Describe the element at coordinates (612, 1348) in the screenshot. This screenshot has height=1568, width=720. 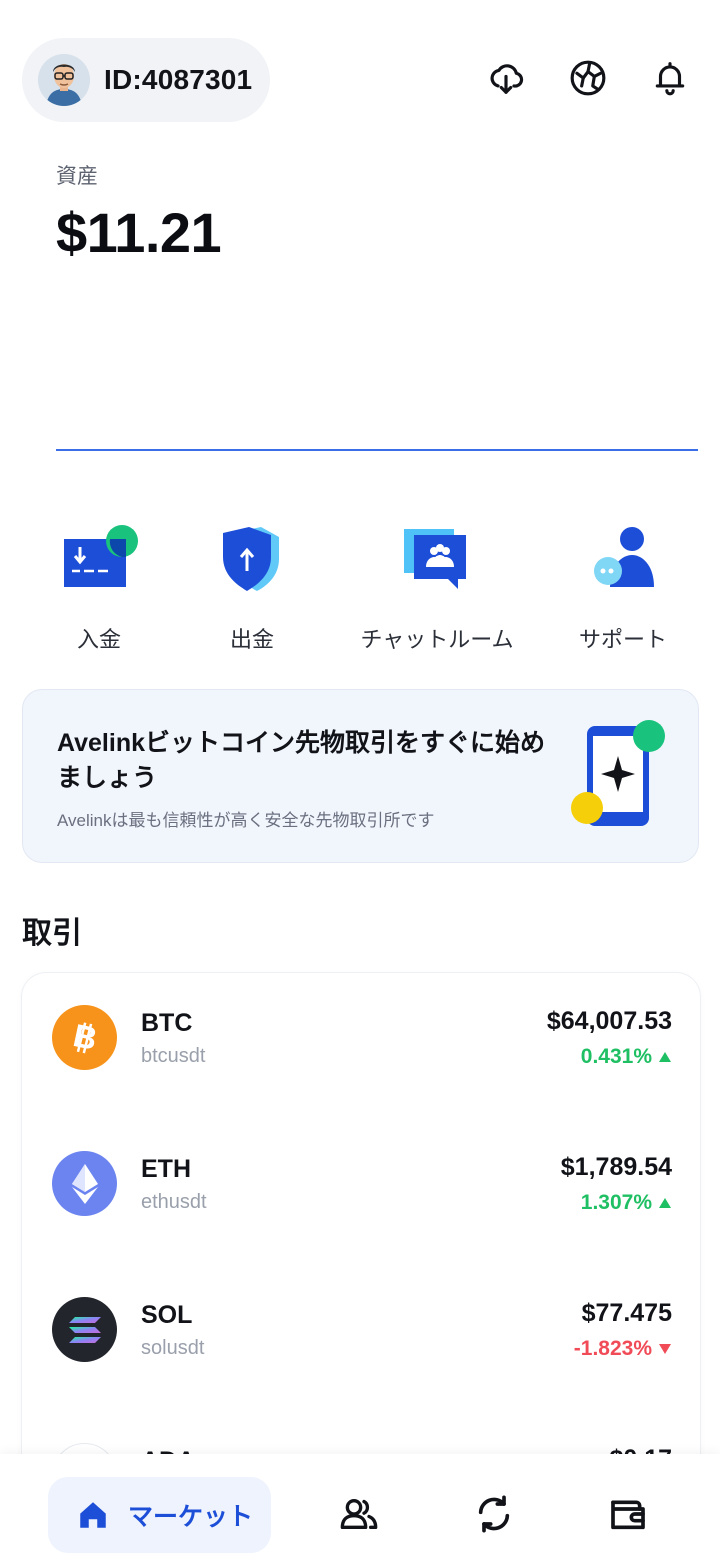
I see `coin-change-value: -1.823%` at that location.